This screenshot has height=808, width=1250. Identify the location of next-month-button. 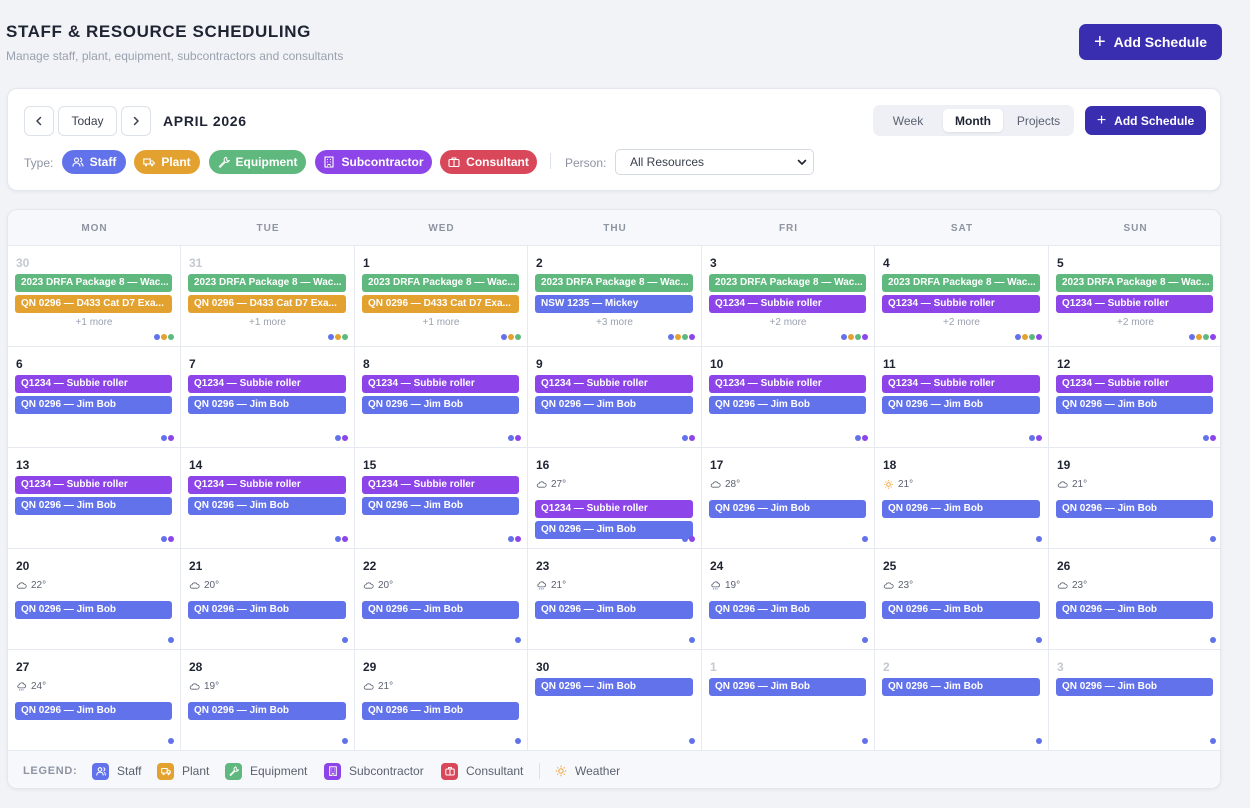
(136, 121).